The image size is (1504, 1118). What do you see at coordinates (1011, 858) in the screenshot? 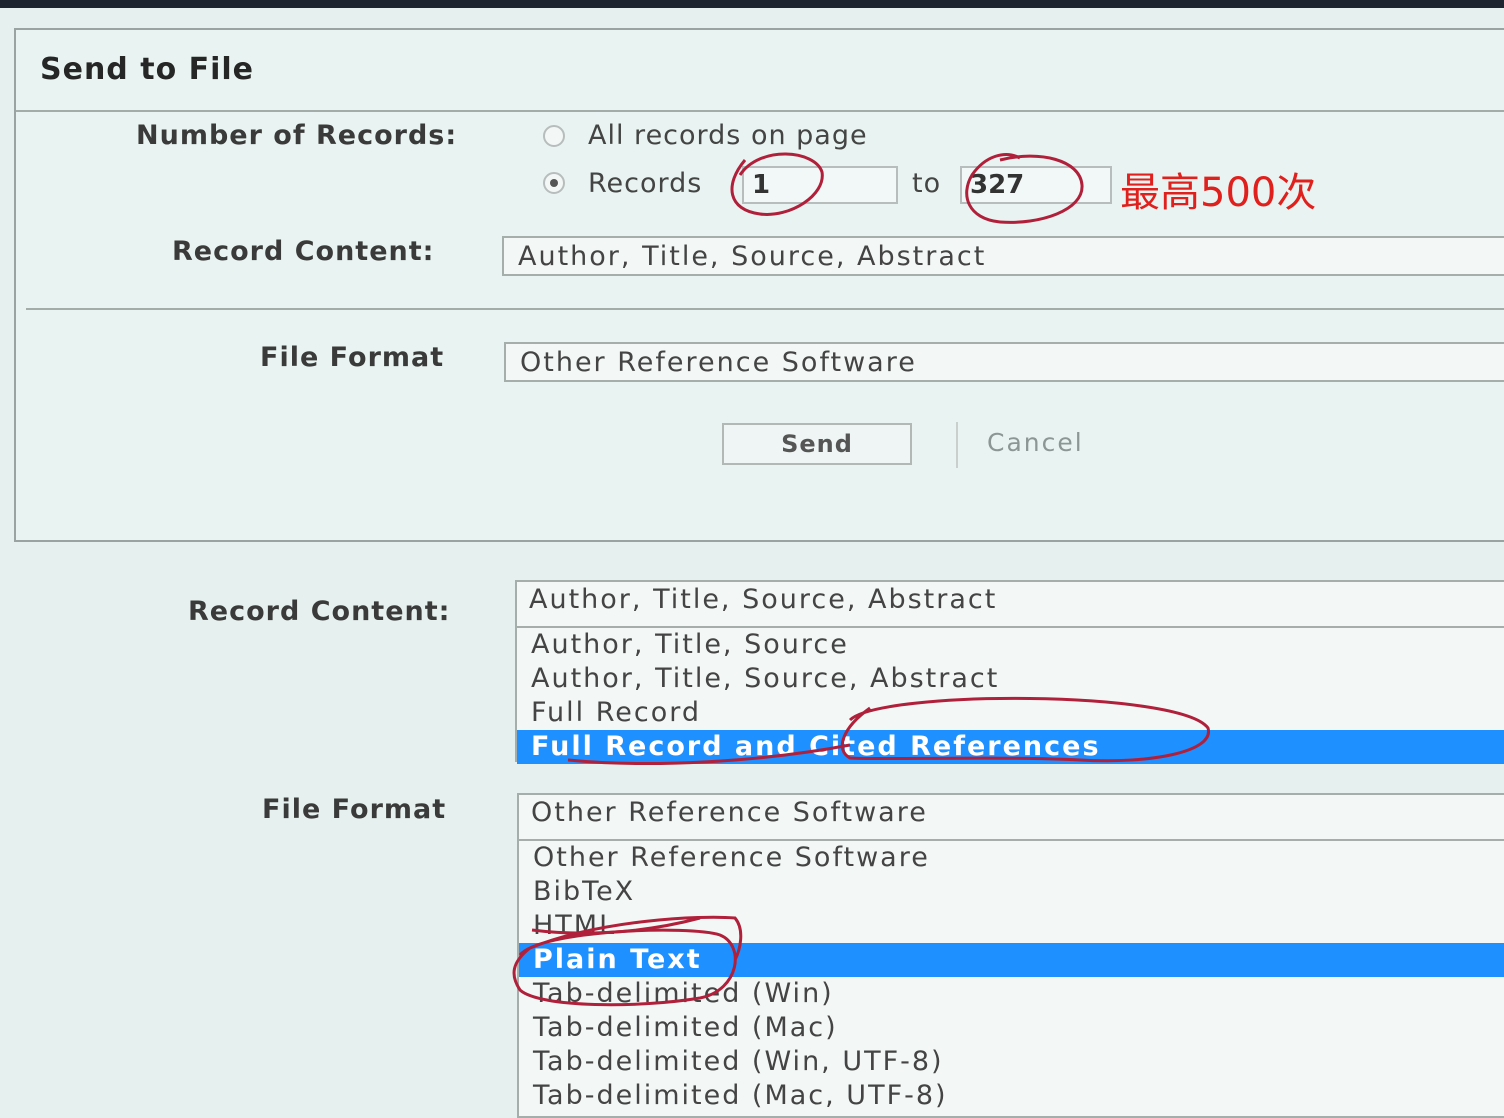
I see `file-format-option: Other Reference Software` at bounding box center [1011, 858].